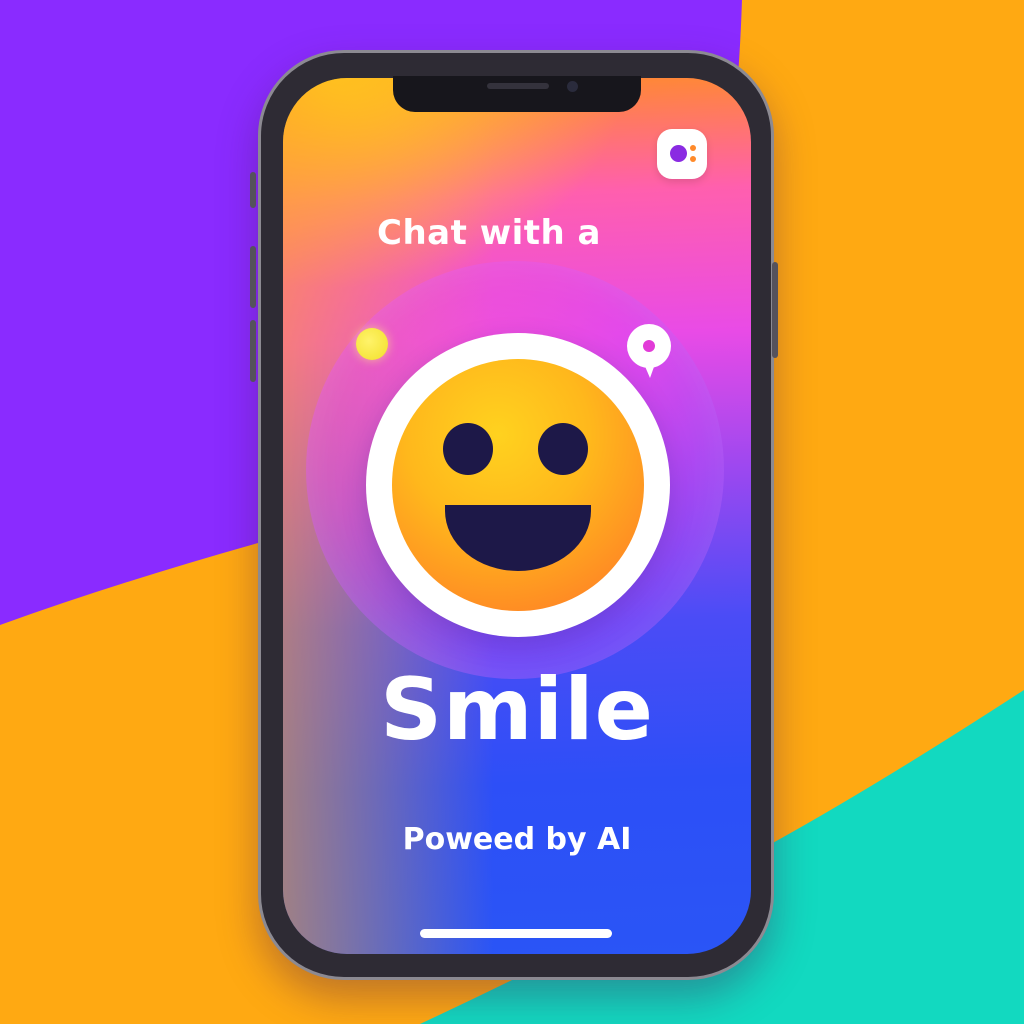 The image size is (1024, 1024). I want to click on smiley-right-eye, so click(563, 449).